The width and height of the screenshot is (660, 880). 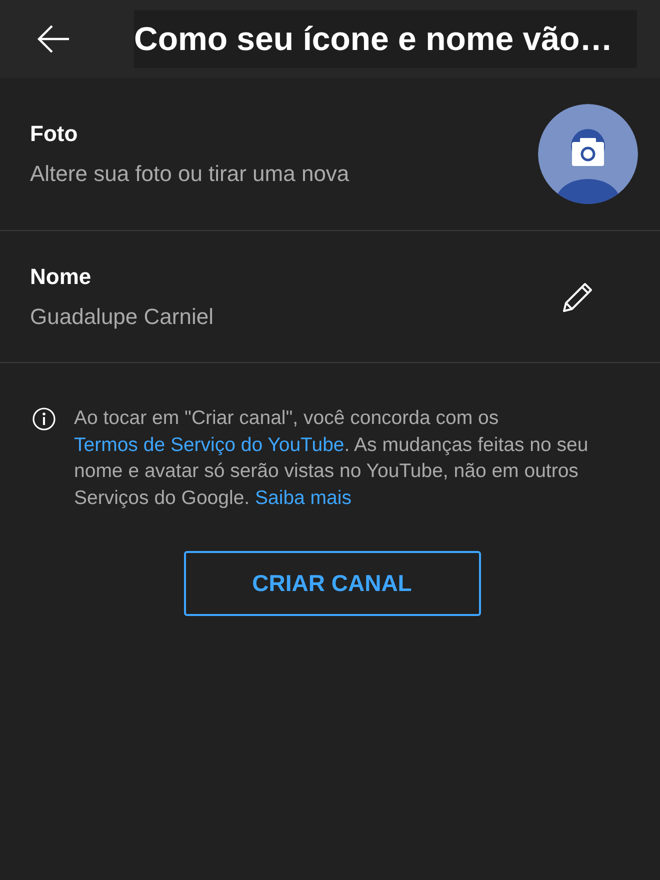 What do you see at coordinates (332, 583) in the screenshot?
I see `create-channel-button: CRIAR CANAL` at bounding box center [332, 583].